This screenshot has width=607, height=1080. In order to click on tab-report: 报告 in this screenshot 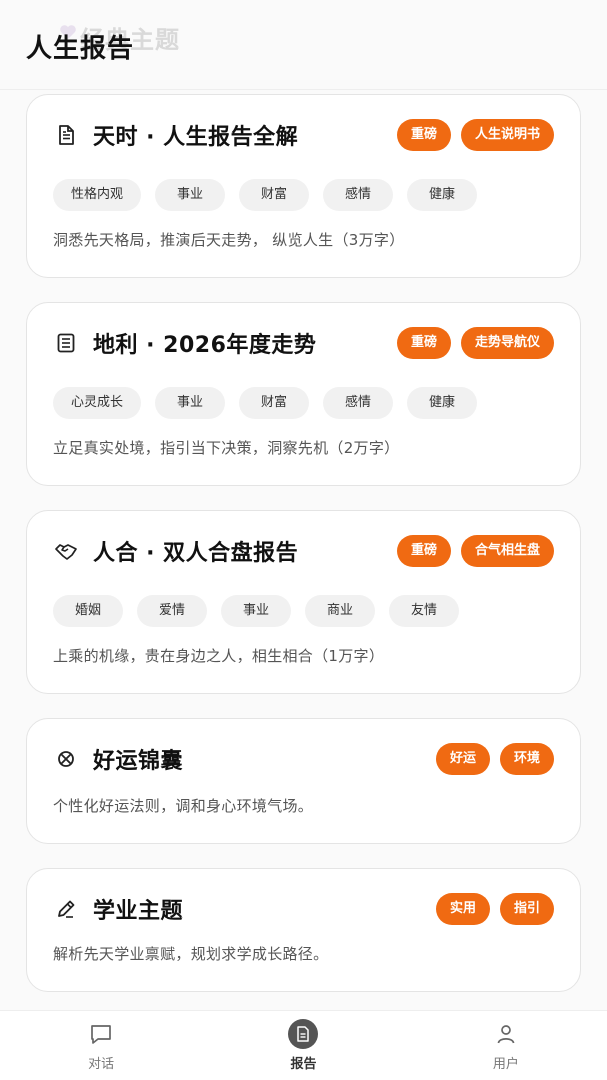, I will do `click(303, 1045)`.